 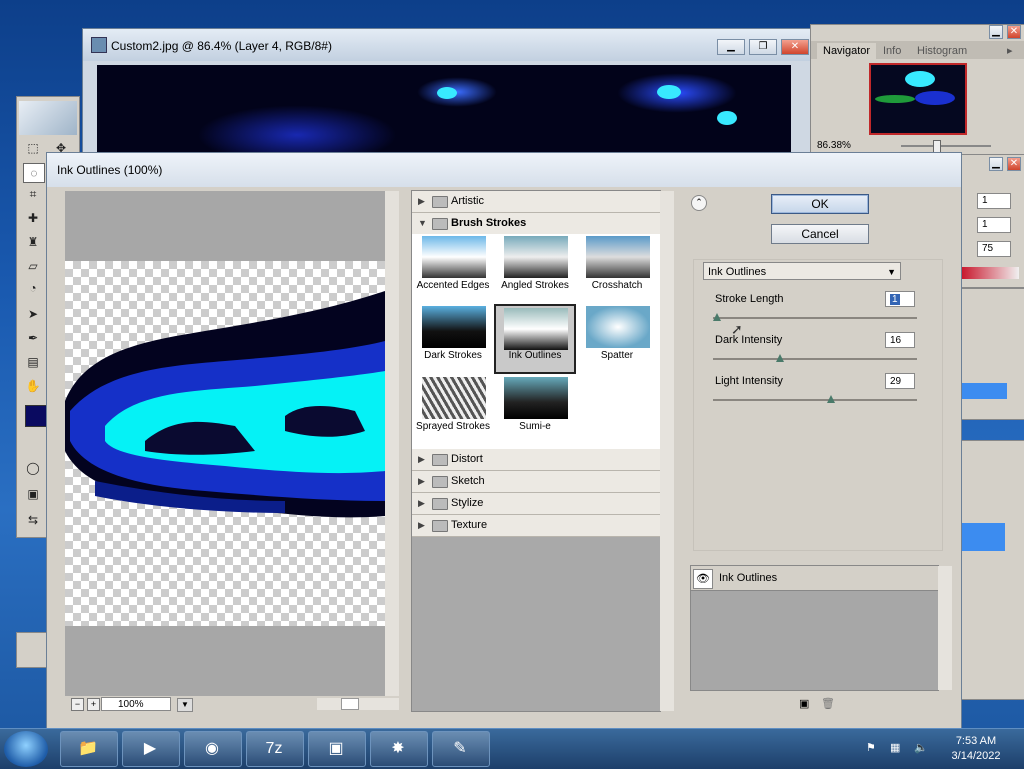 I want to click on foreground-color-swatch, so click(x=36, y=416).